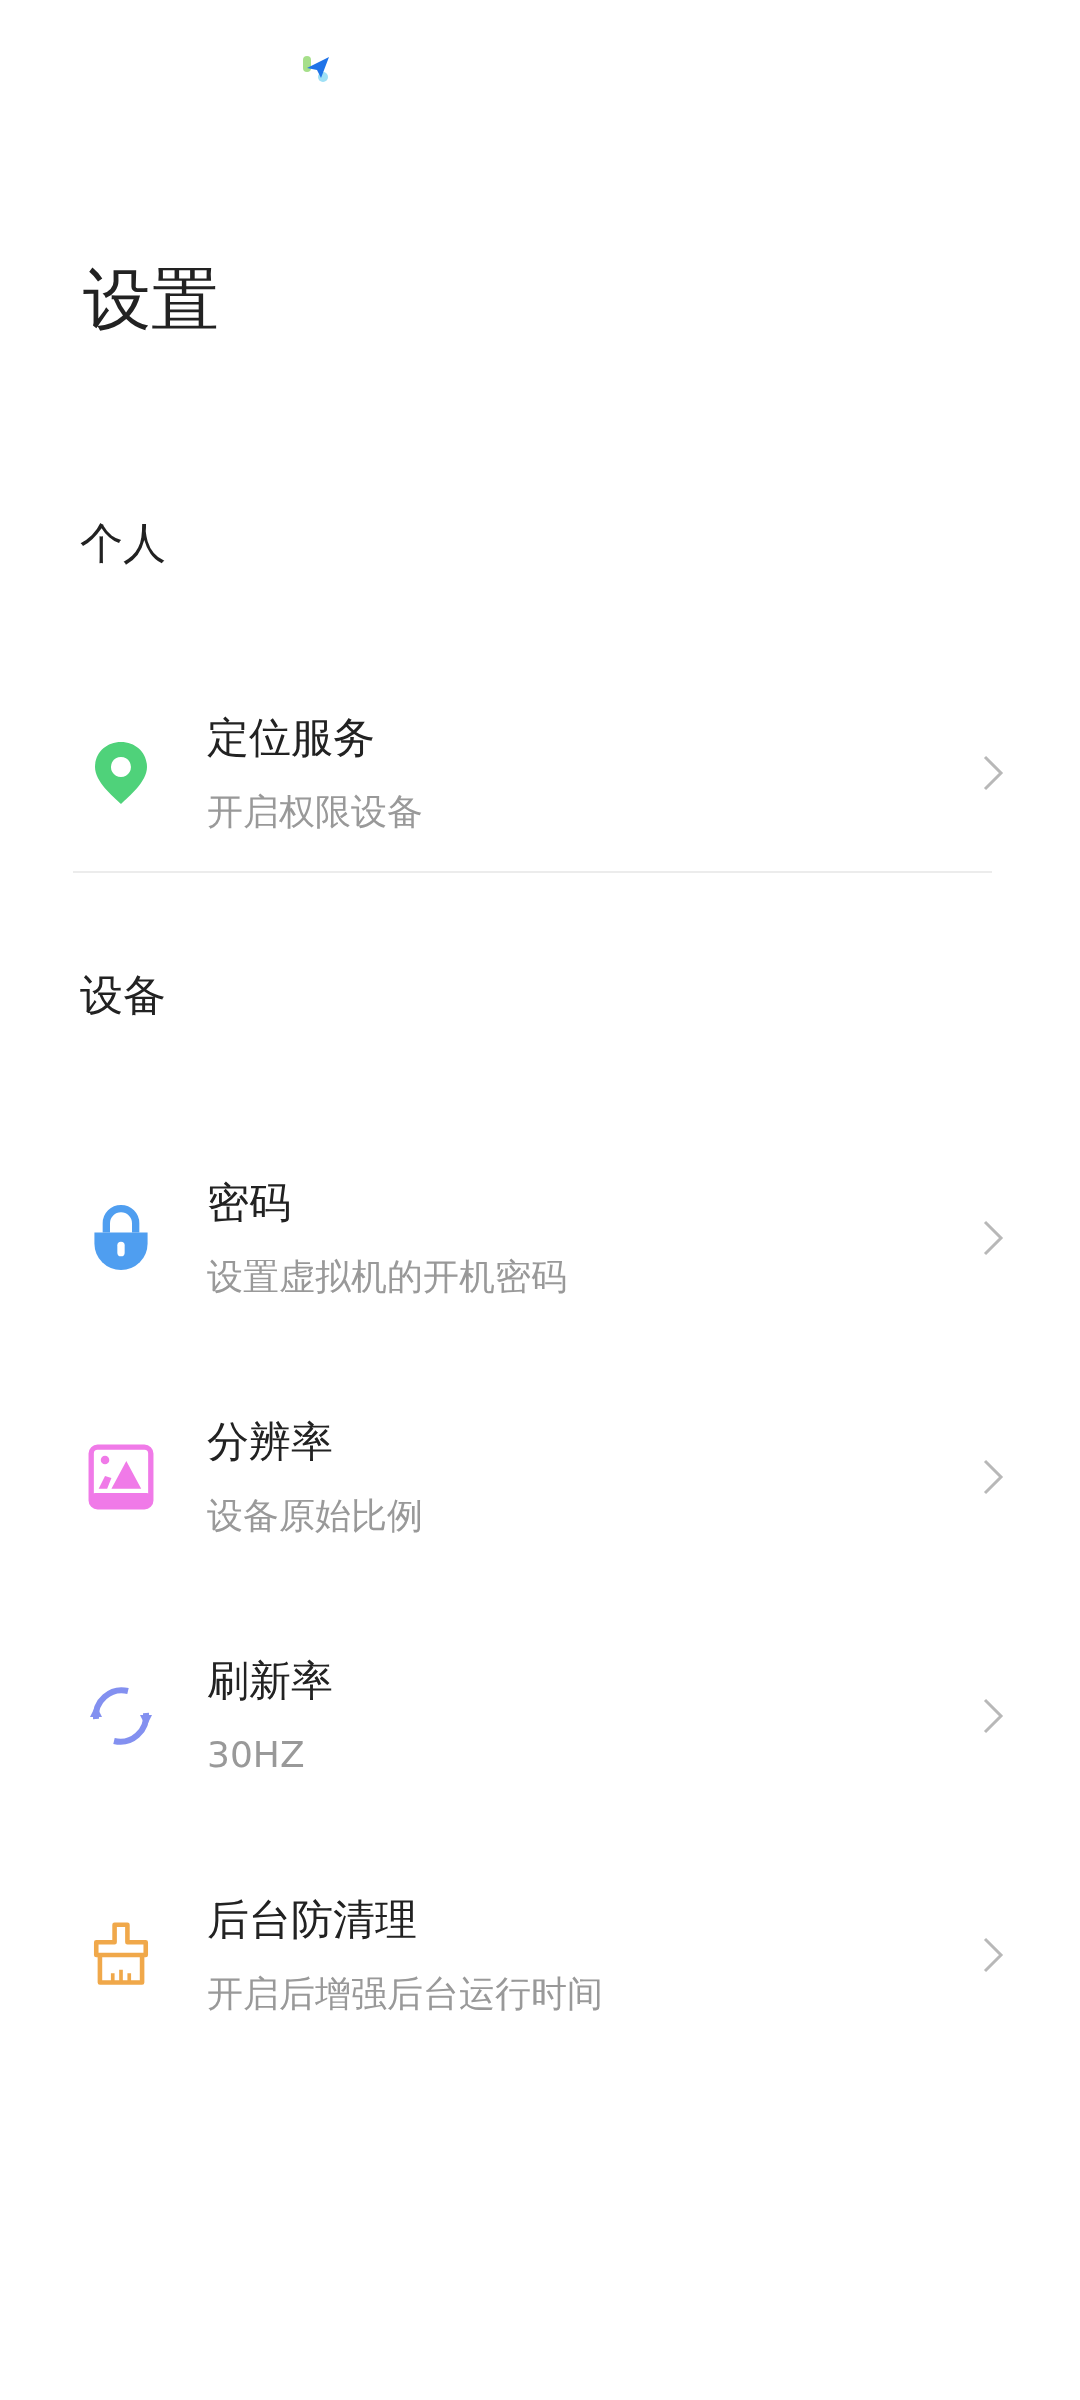  What do you see at coordinates (249, 1203) in the screenshot?
I see `item-title: 密码` at bounding box center [249, 1203].